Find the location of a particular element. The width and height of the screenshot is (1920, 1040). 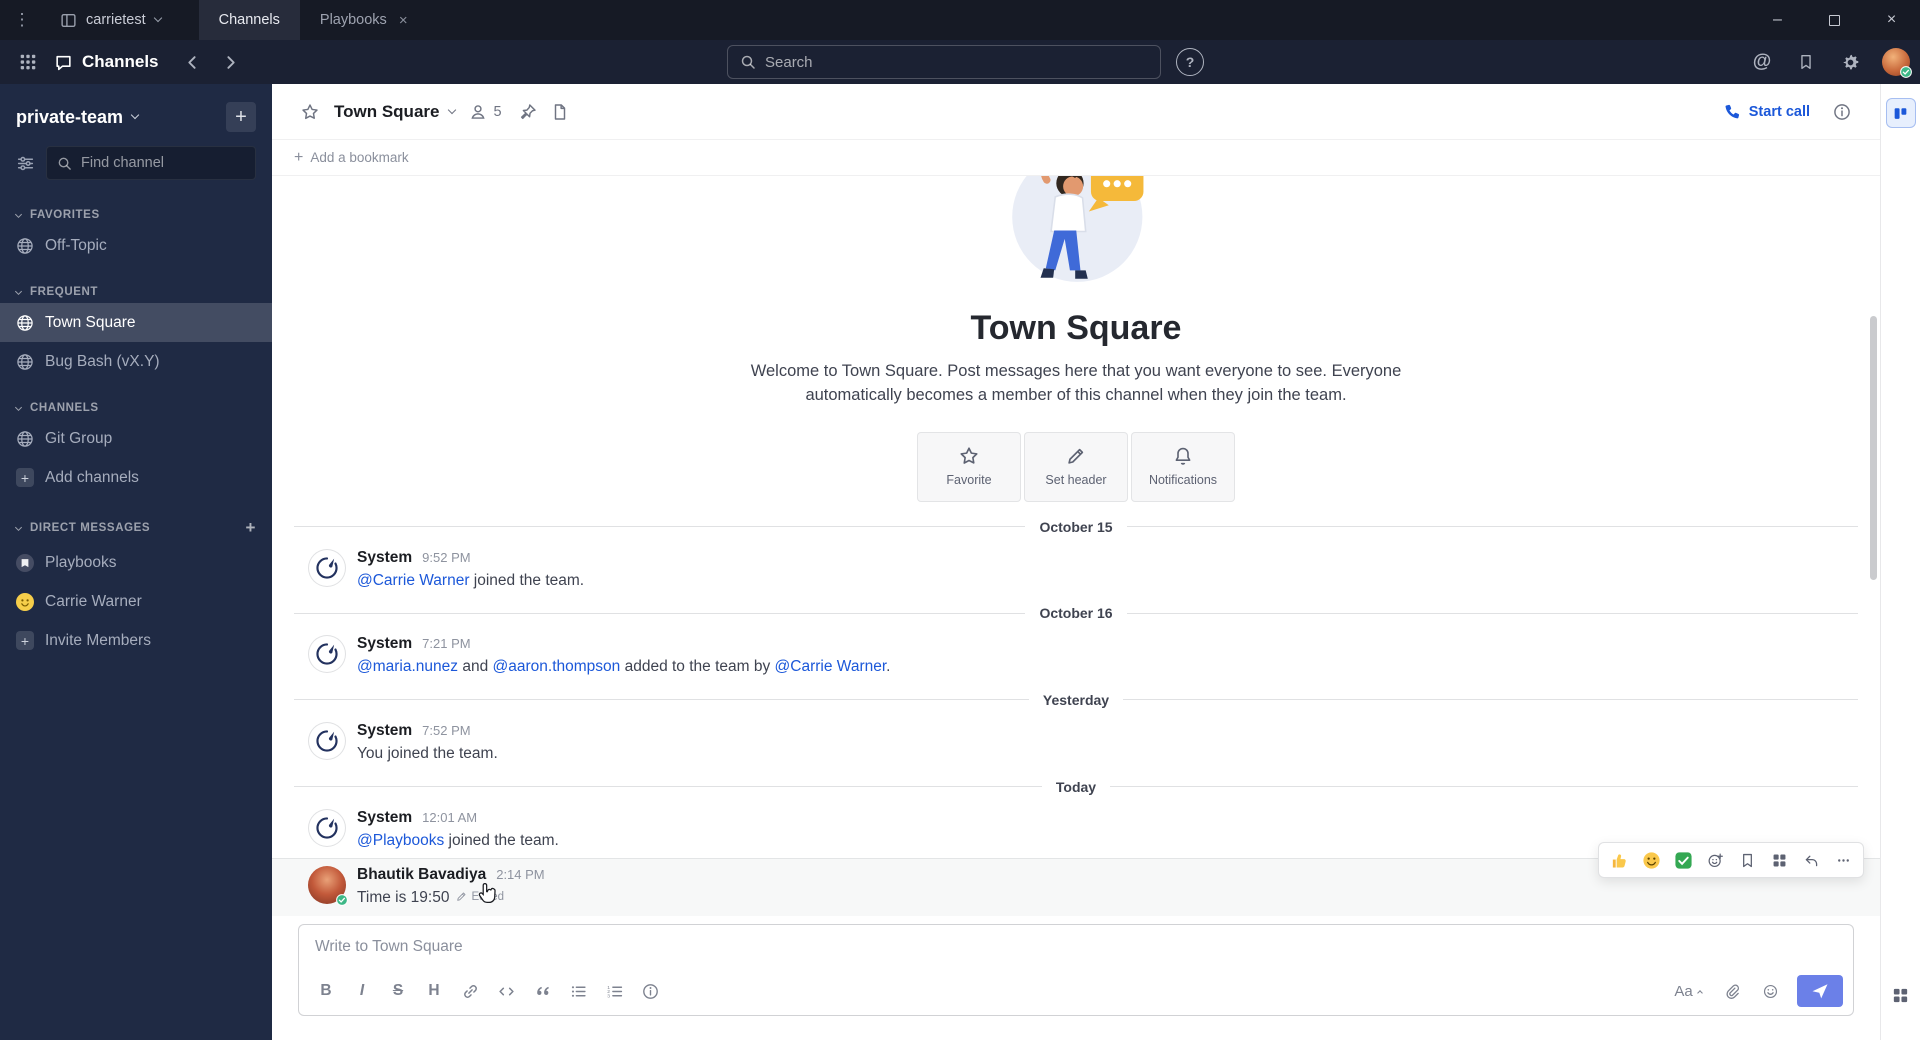

tab-close-icon: × is located at coordinates (403, 20).